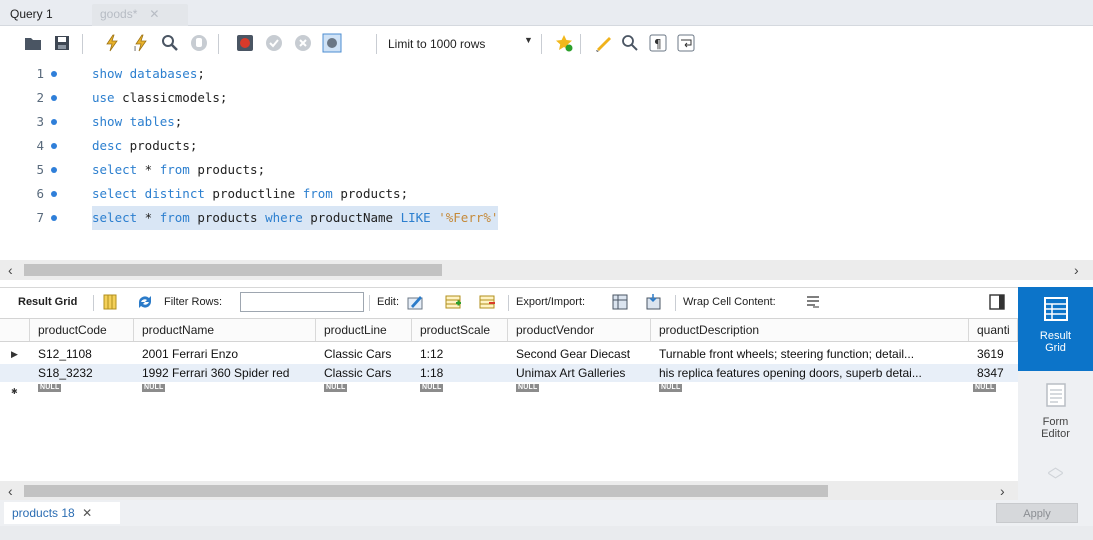 Image resolution: width=1093 pixels, height=540 pixels. What do you see at coordinates (546, 533) in the screenshot?
I see `status-strip` at bounding box center [546, 533].